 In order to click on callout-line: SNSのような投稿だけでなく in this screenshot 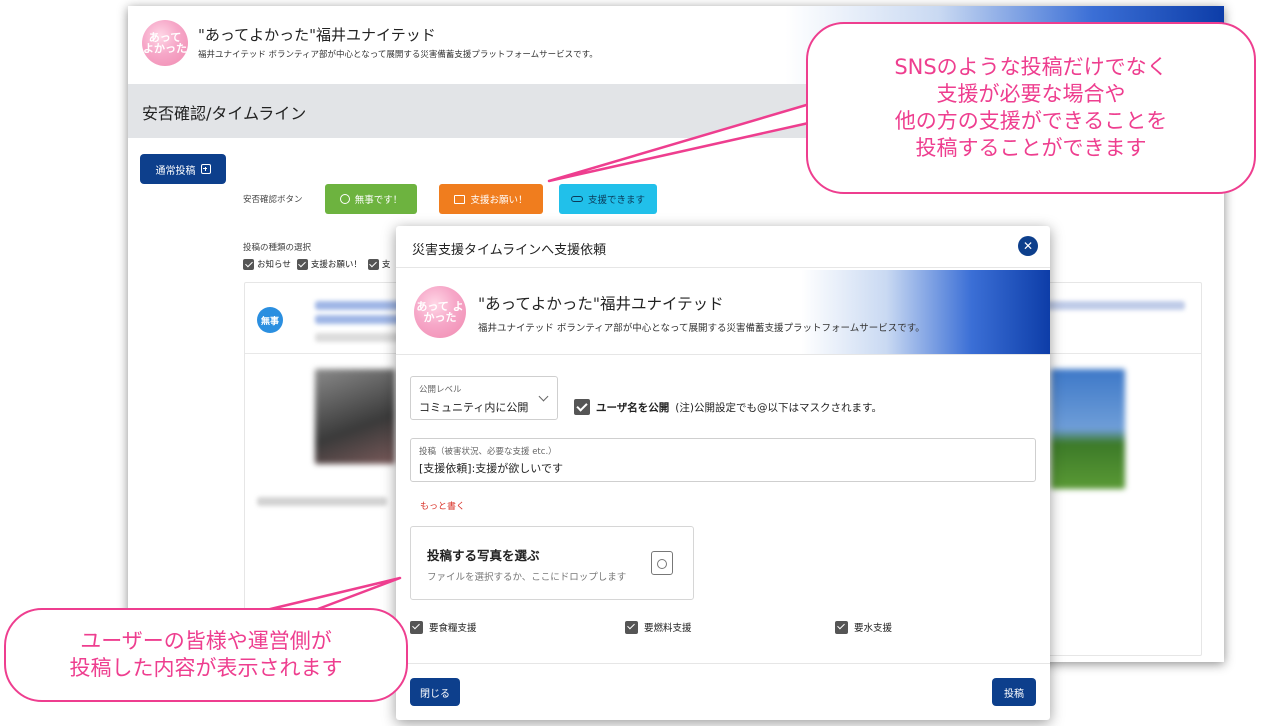, I will do `click(1031, 67)`.